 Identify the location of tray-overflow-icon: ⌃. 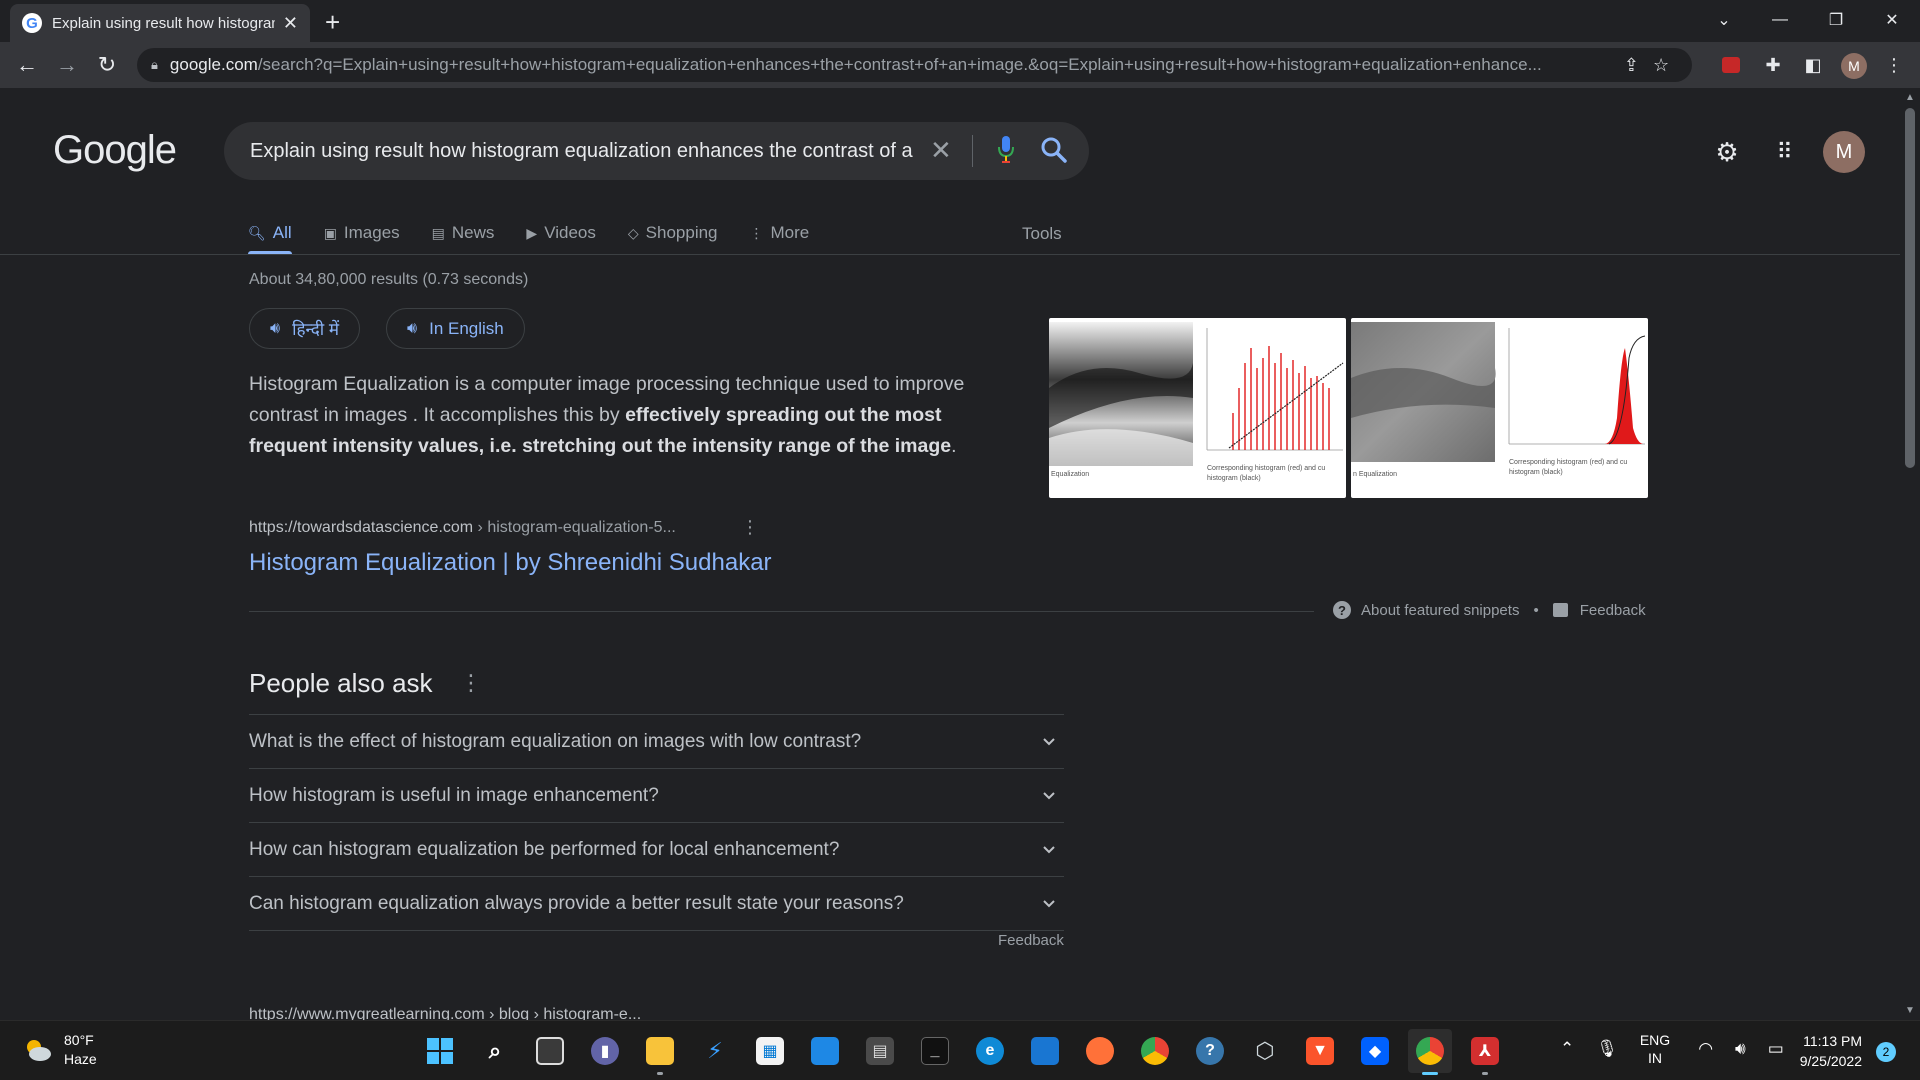
(1567, 1049).